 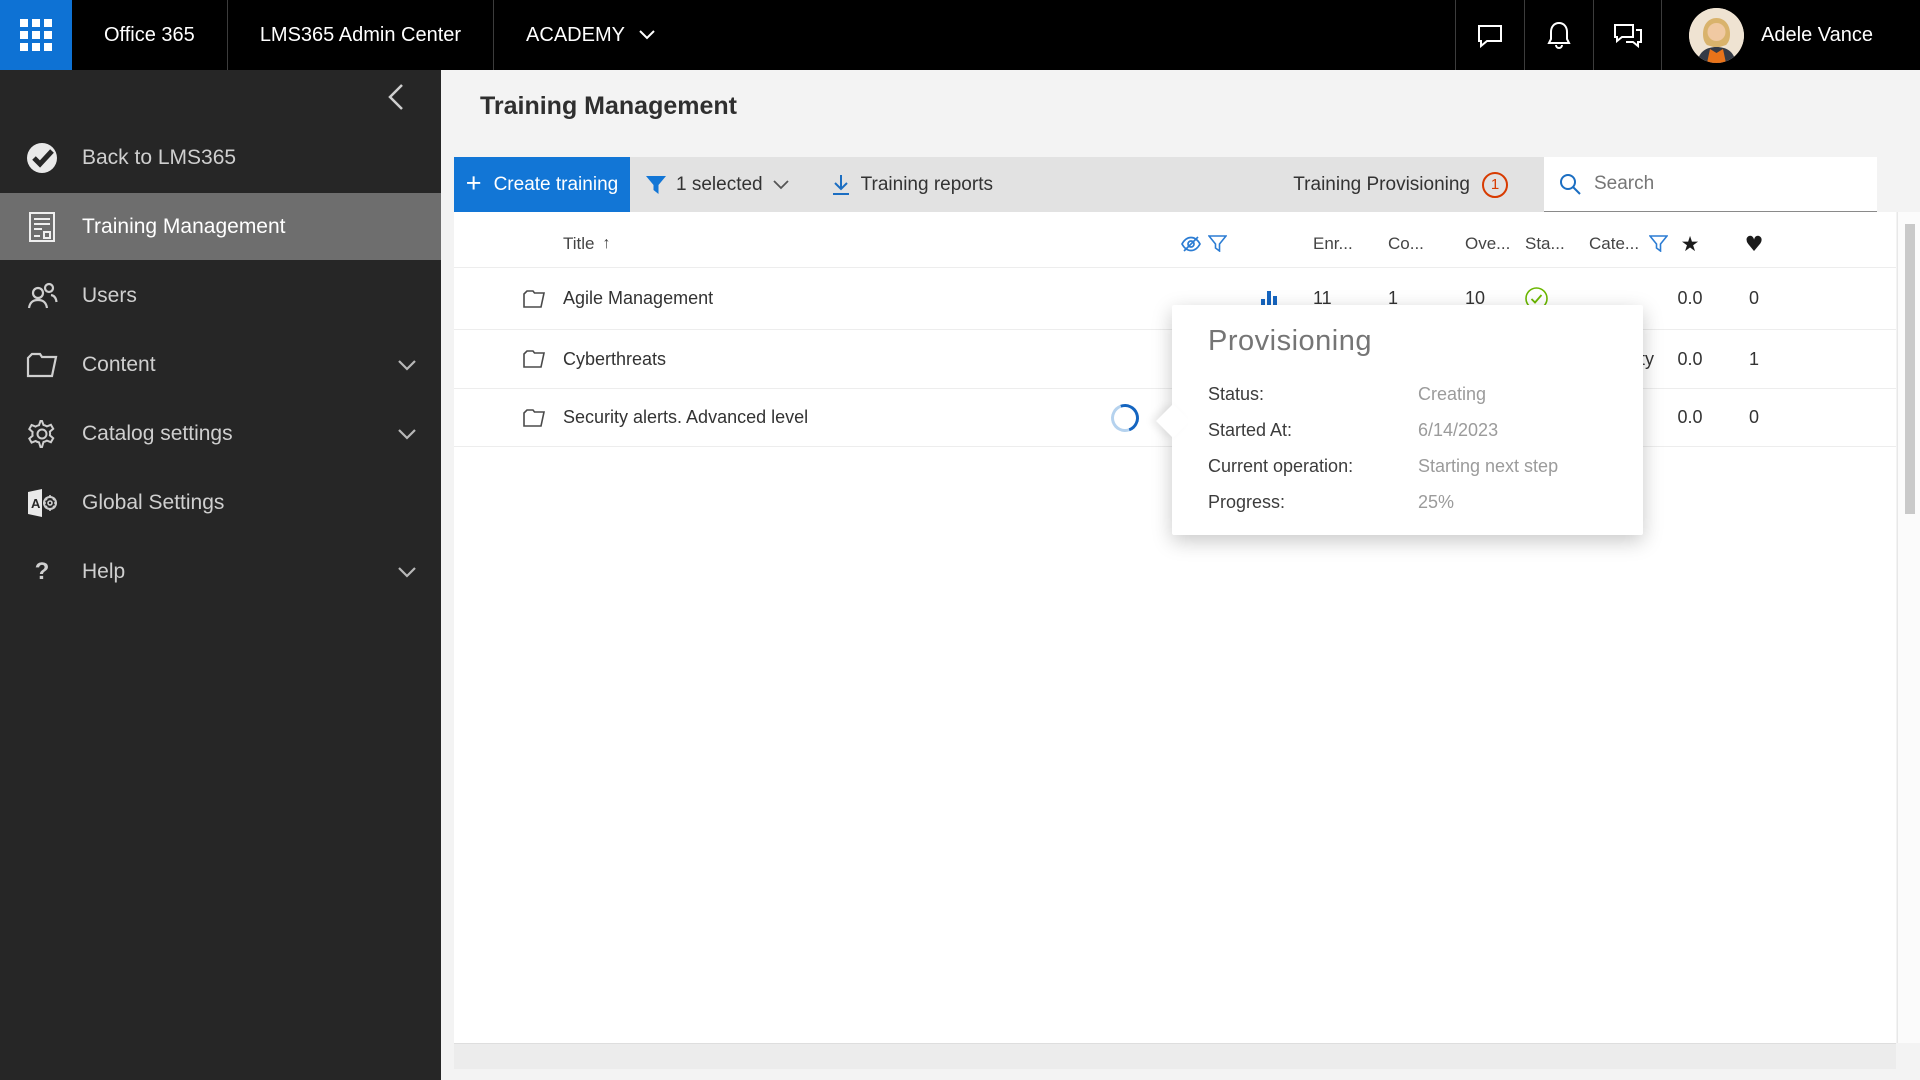 I want to click on sidebar-item-catalog-settings: Catalog settings, so click(x=220, y=433).